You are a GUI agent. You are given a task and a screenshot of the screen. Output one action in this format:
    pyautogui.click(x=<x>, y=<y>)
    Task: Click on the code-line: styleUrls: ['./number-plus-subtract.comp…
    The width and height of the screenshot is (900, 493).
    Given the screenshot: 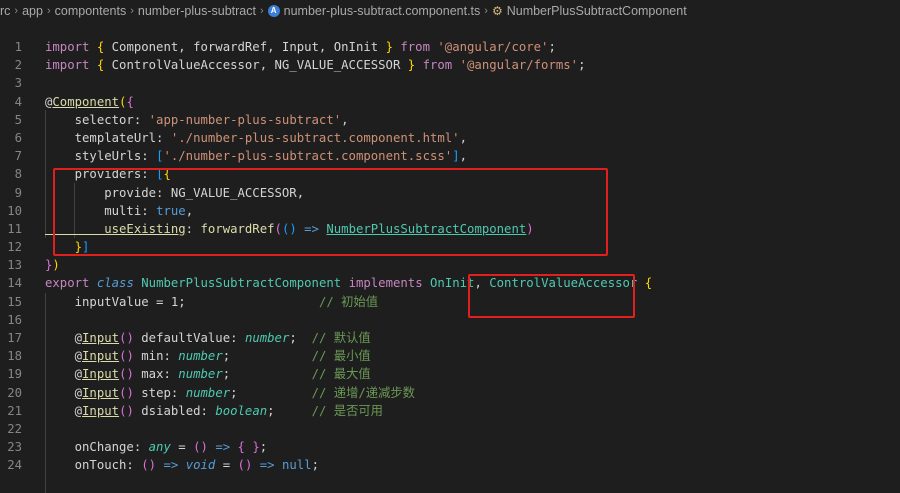 What is the action you would take?
    pyautogui.click(x=348, y=156)
    